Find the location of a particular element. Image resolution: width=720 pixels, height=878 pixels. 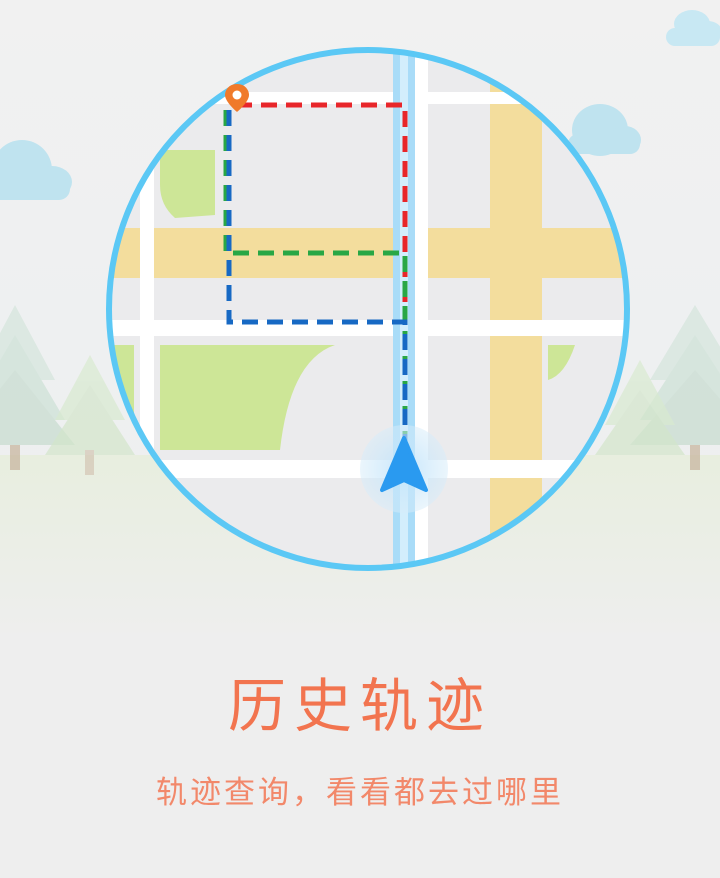

main-road is located at coordinates (516, 309).